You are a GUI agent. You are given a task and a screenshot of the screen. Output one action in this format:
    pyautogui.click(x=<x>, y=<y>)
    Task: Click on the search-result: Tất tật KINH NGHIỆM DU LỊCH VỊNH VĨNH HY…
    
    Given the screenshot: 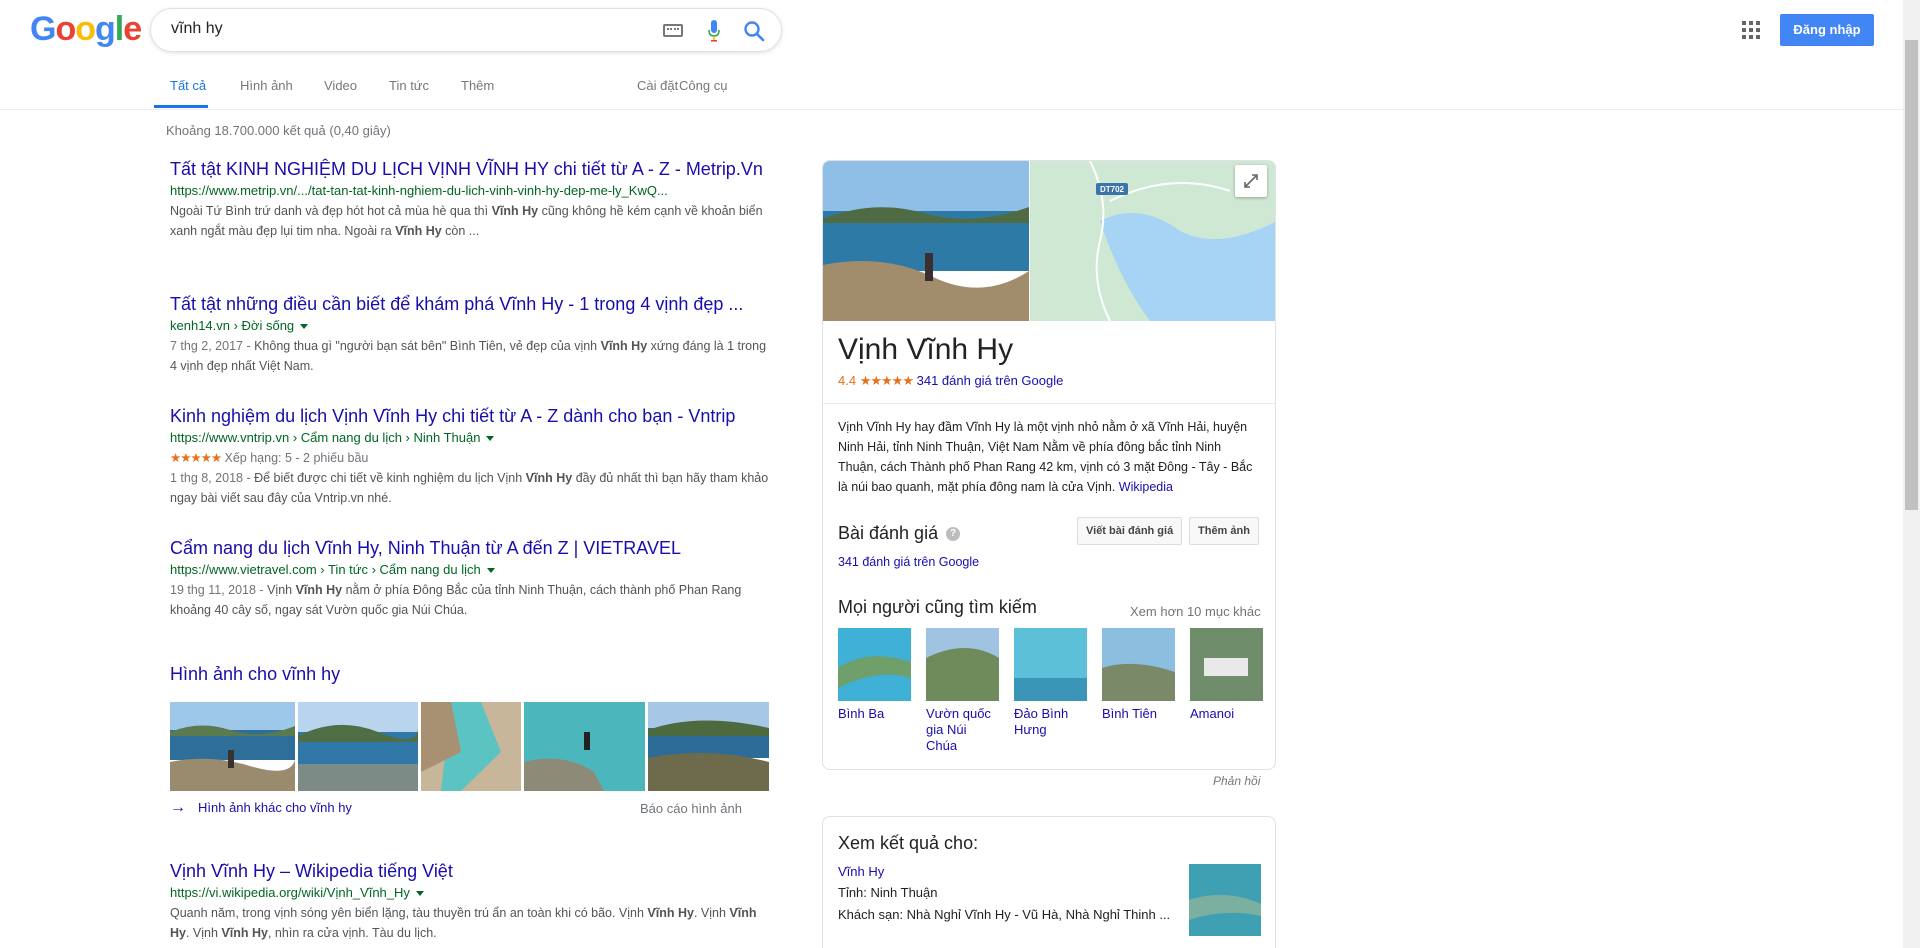 What is the action you would take?
    pyautogui.click(x=470, y=199)
    